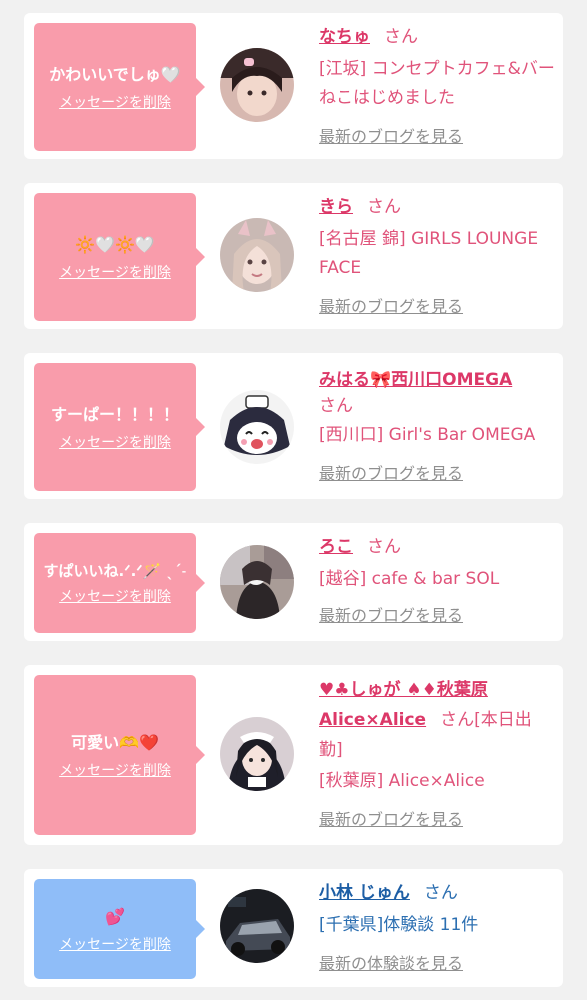 Image resolution: width=587 pixels, height=1000 pixels. I want to click on store-text: [千葉県]体験談 11件, so click(399, 925).